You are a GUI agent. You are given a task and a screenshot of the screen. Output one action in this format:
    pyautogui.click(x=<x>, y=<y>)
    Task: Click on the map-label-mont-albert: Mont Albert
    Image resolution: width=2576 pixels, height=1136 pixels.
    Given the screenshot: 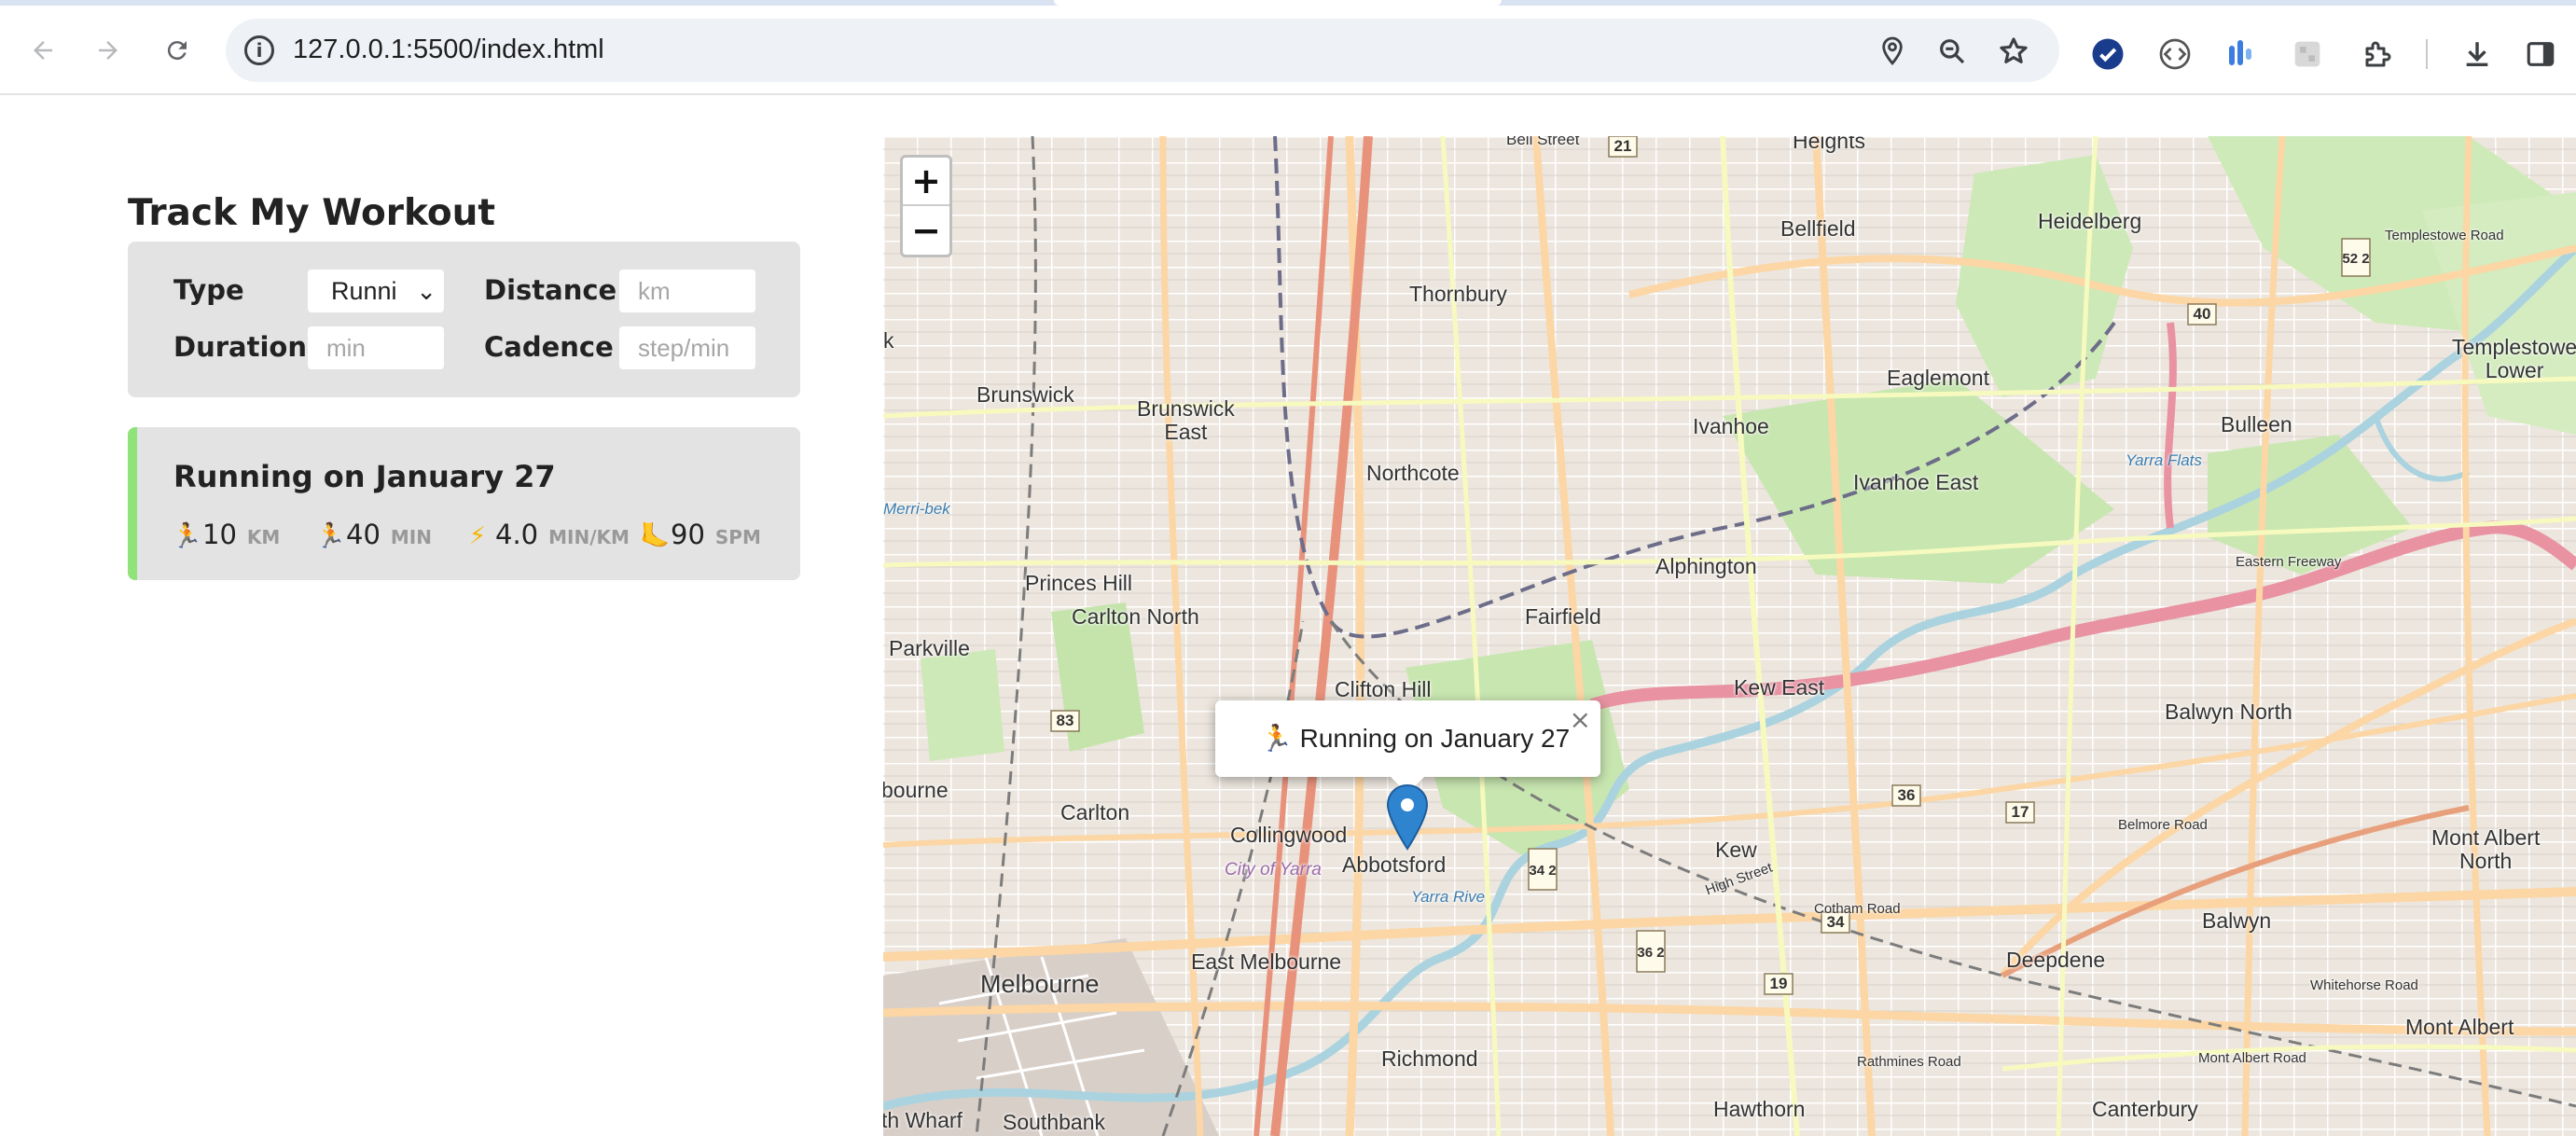 What is the action you would take?
    pyautogui.click(x=2459, y=1027)
    